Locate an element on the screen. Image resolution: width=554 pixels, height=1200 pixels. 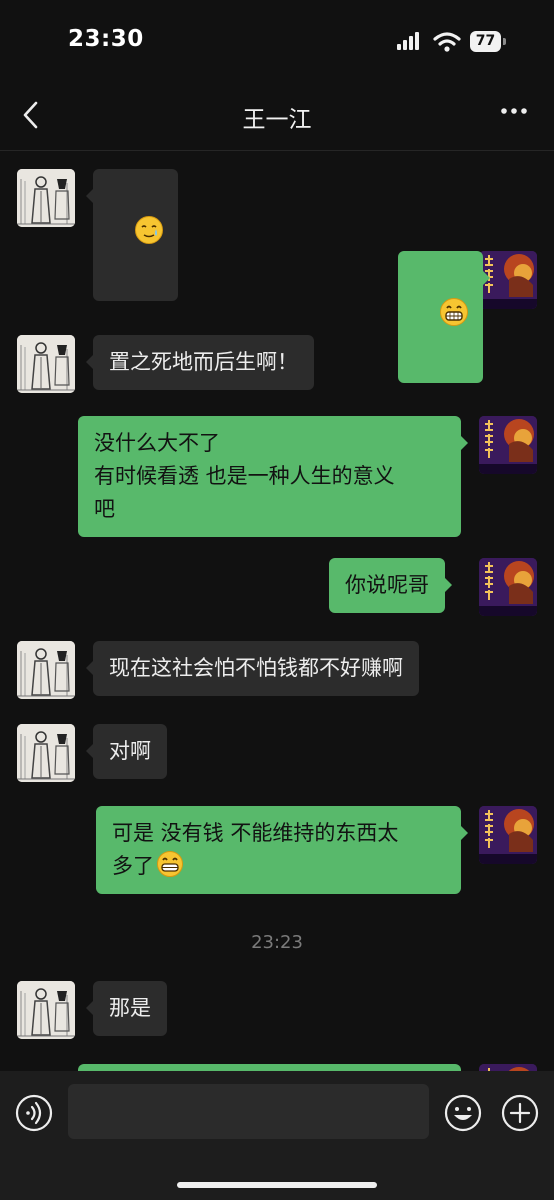
message-bubble-outgoing: 你说呢哥 is located at coordinates (390, 585).